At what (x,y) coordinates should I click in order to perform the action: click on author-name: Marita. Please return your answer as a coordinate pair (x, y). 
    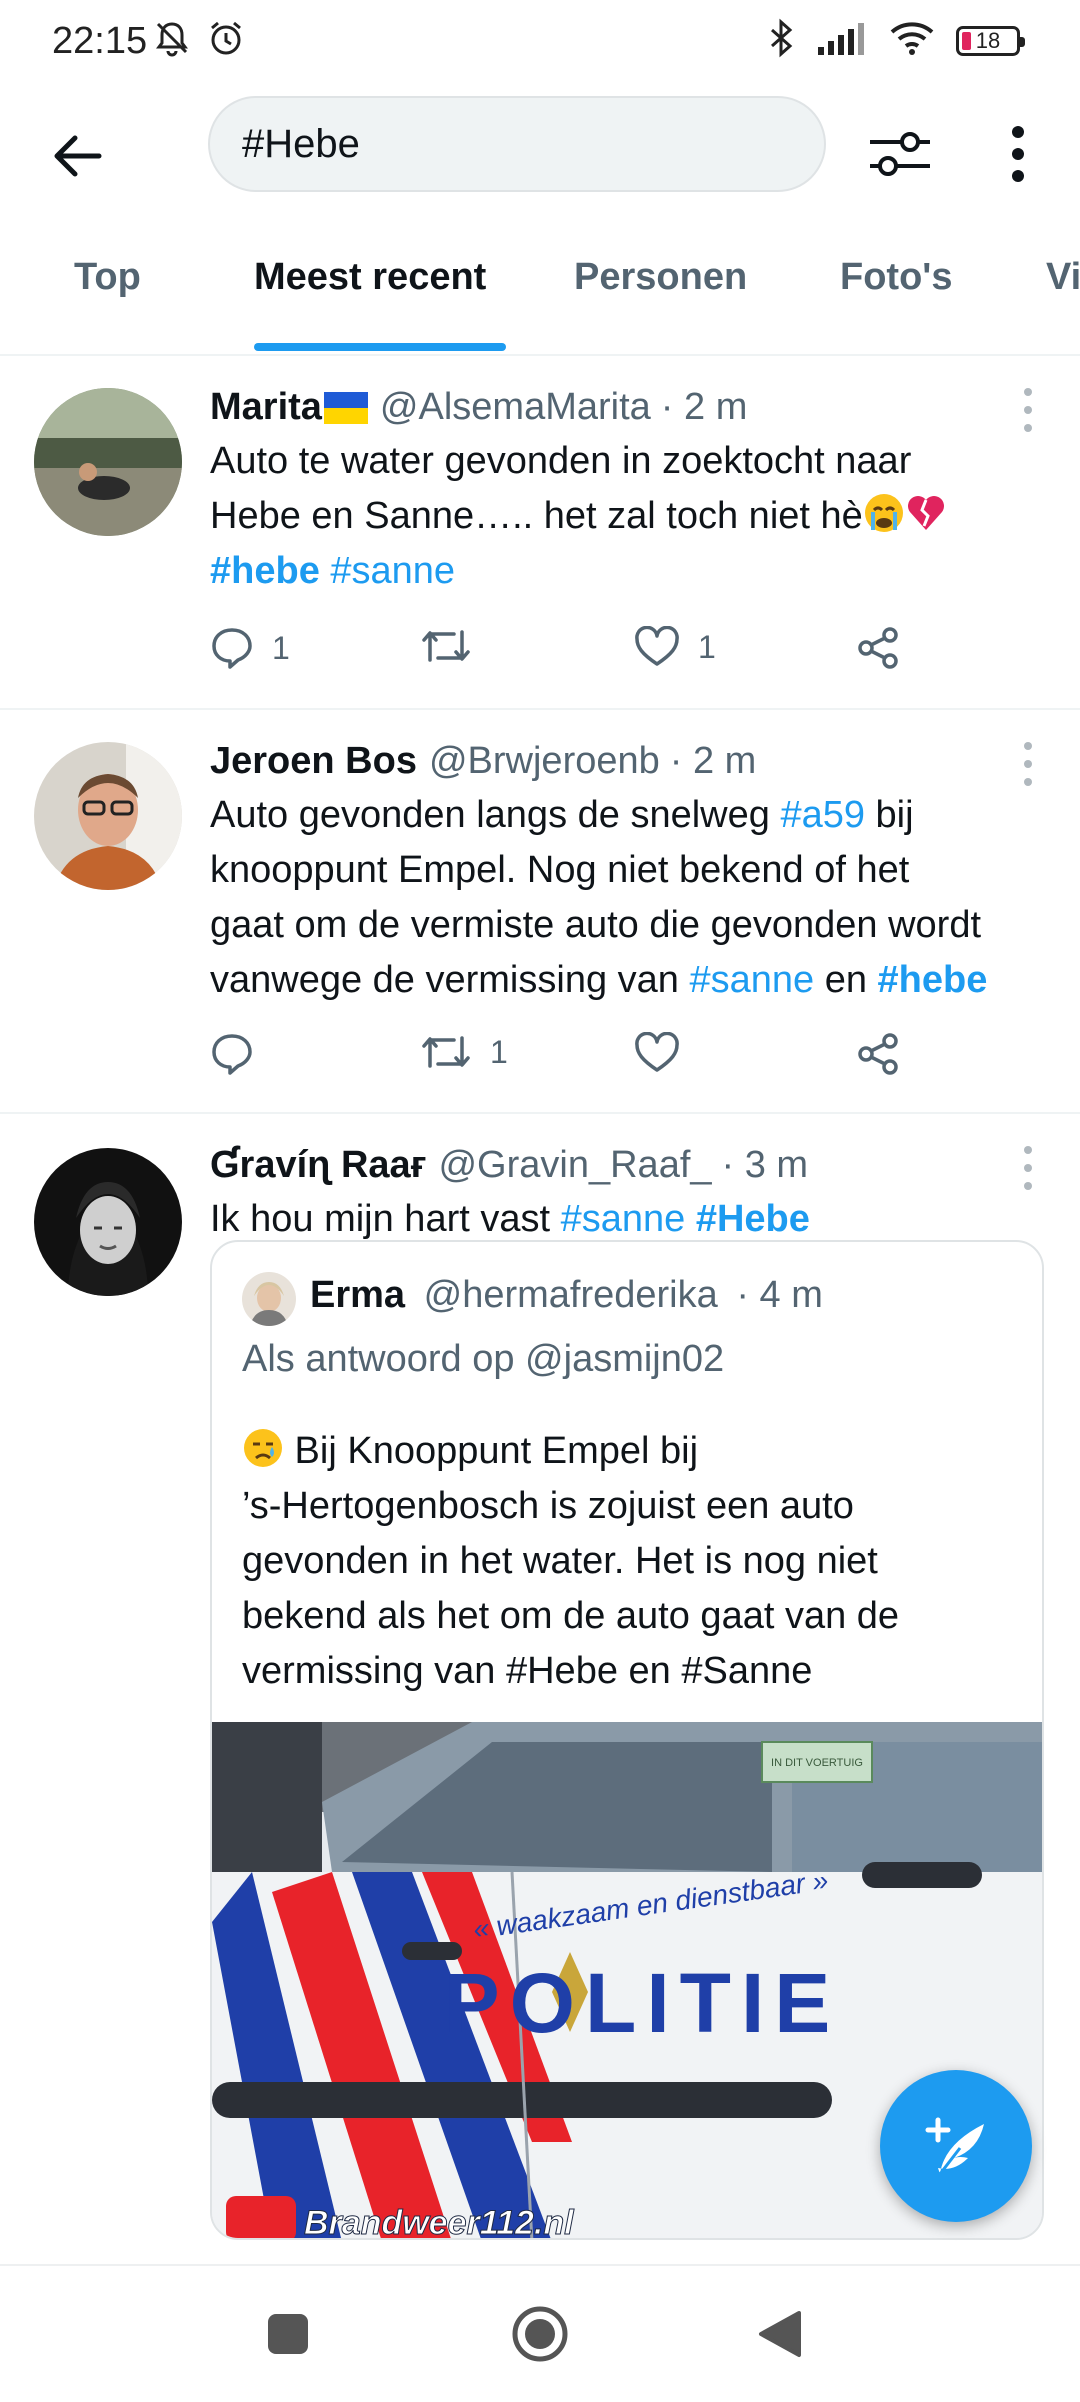
    Looking at the image, I should click on (266, 407).